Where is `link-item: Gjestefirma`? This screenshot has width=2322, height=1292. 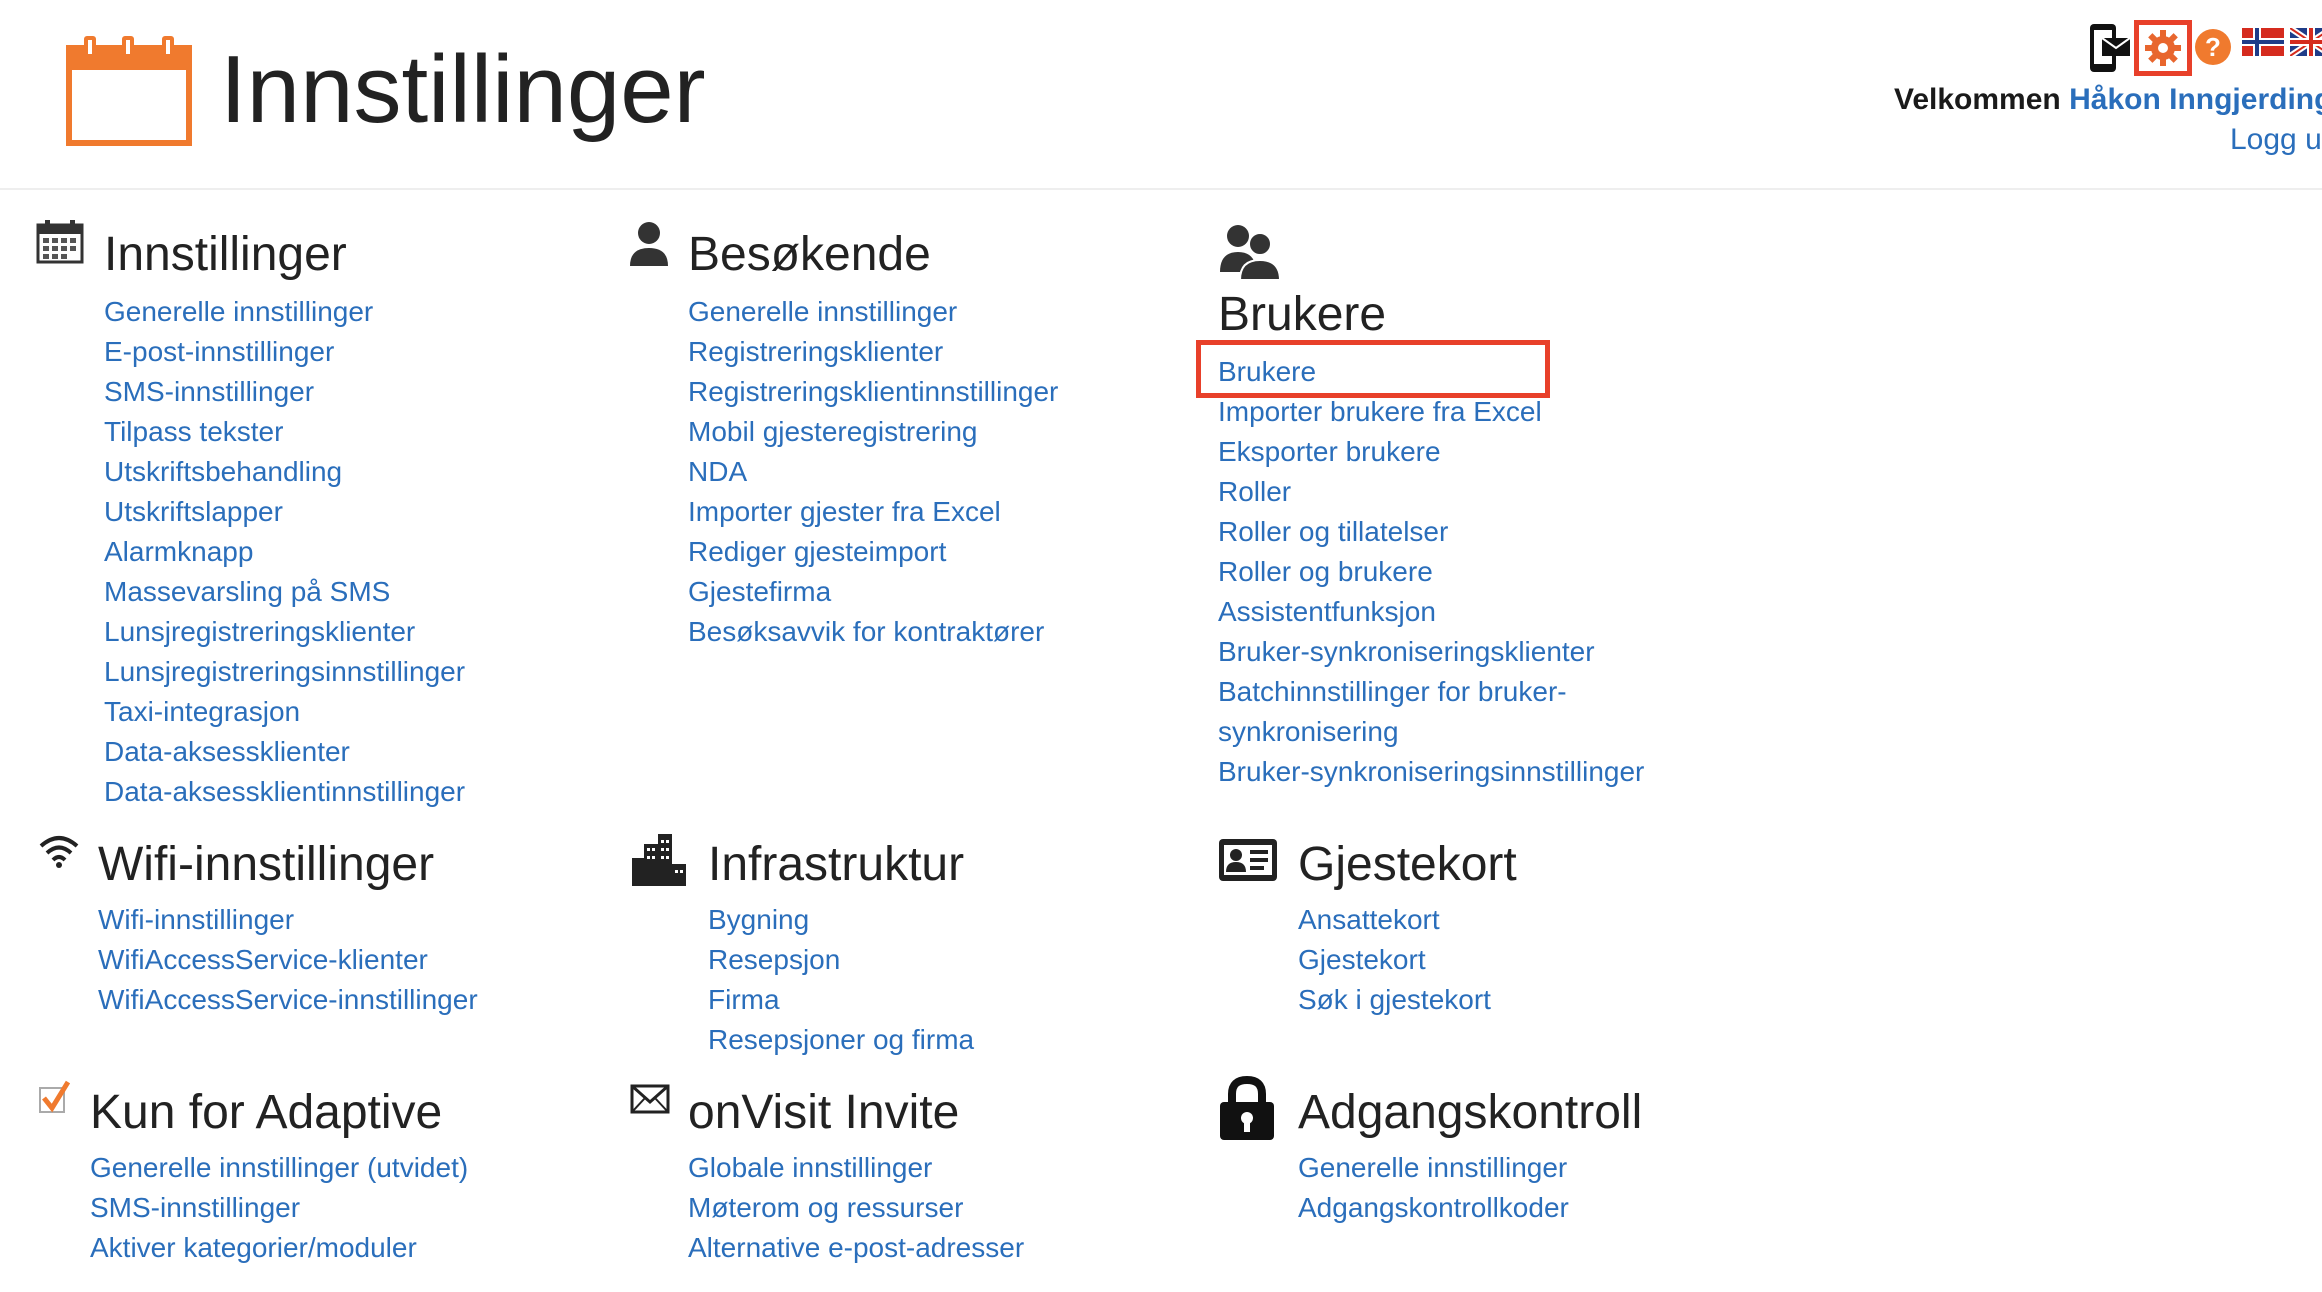
link-item: Gjestefirma is located at coordinates (873, 592).